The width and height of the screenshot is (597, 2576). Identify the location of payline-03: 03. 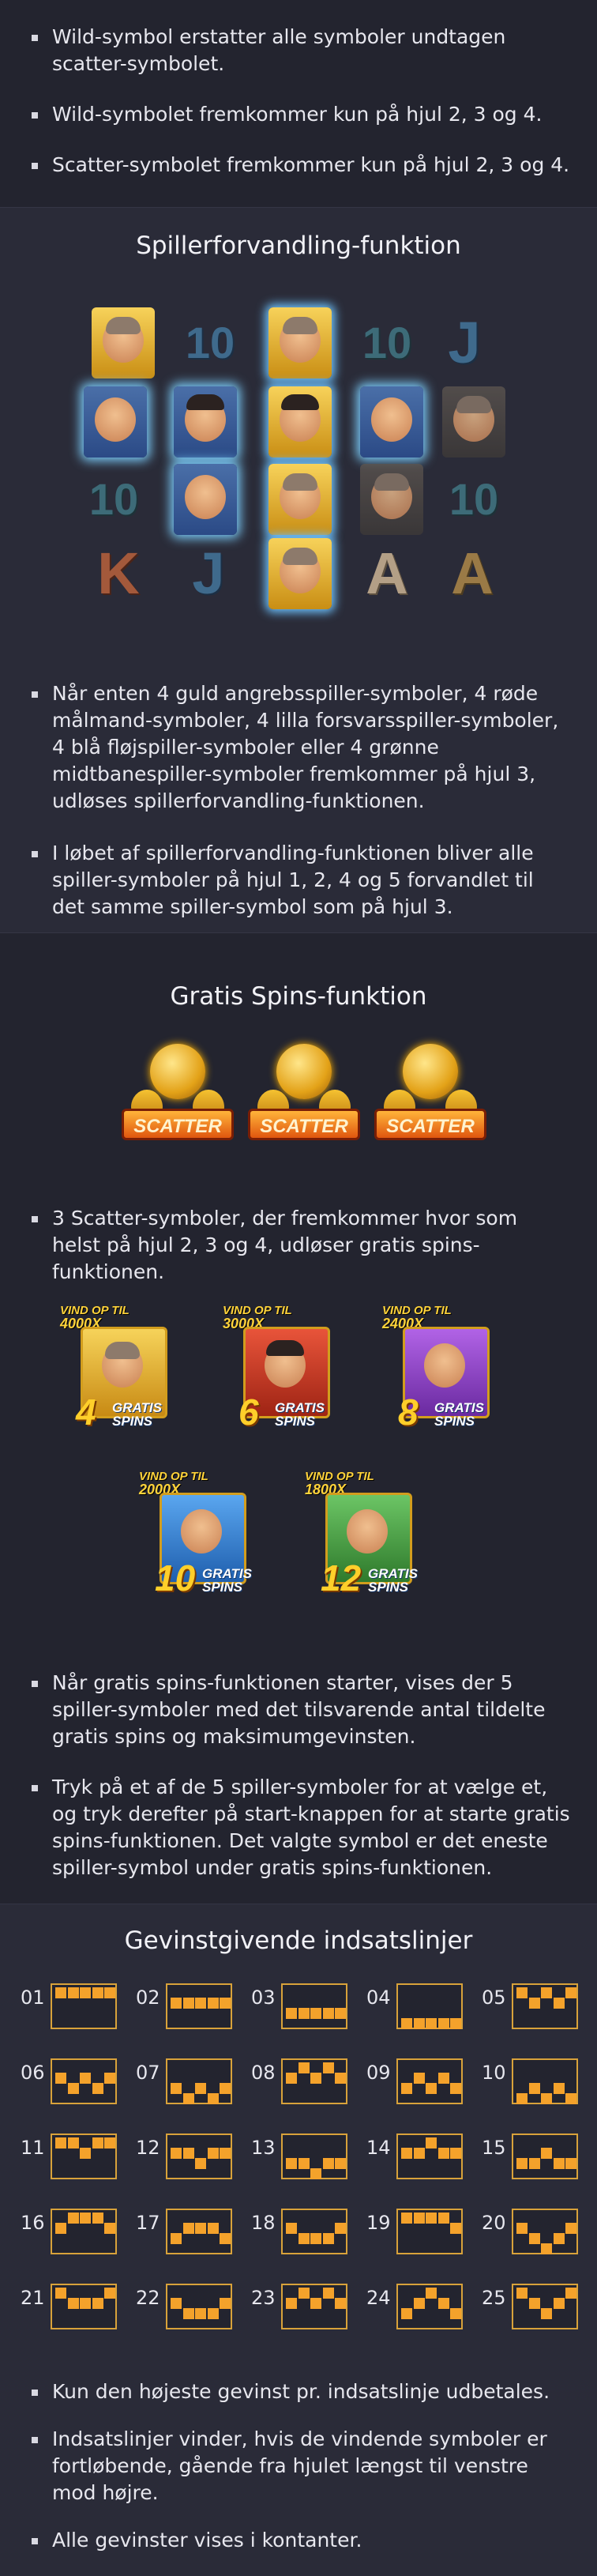
(306, 2009).